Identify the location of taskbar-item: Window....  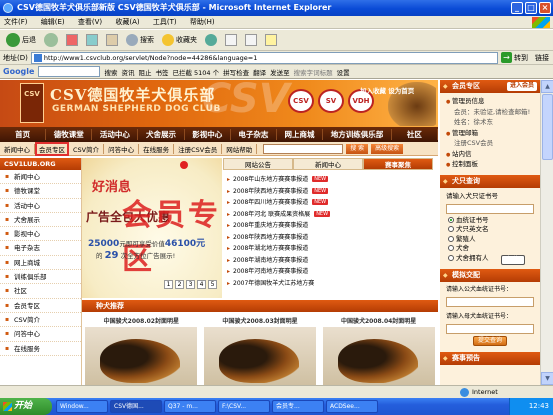
(82, 406).